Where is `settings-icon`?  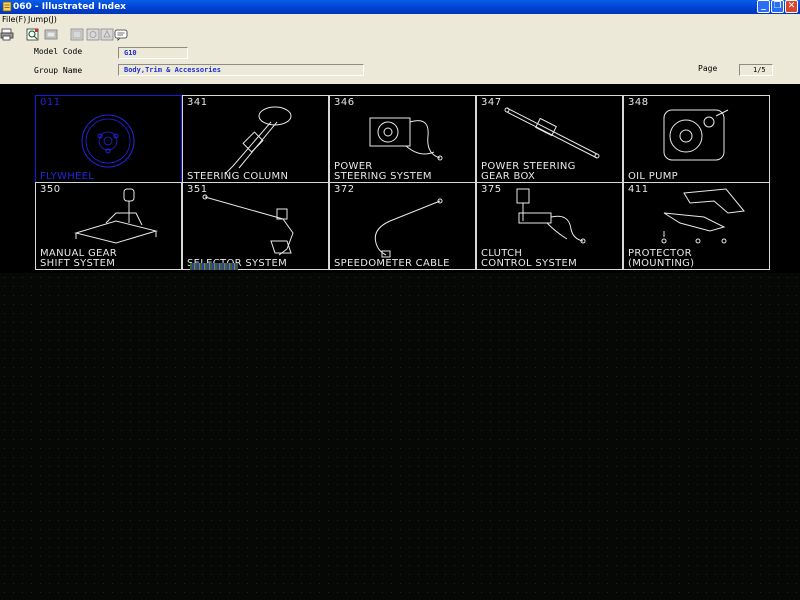
settings-icon is located at coordinates (107, 34).